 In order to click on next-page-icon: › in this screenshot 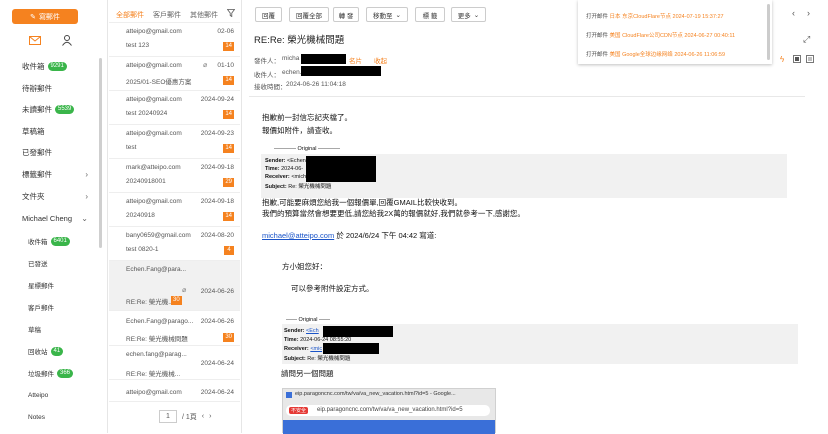, I will do `click(210, 416)`.